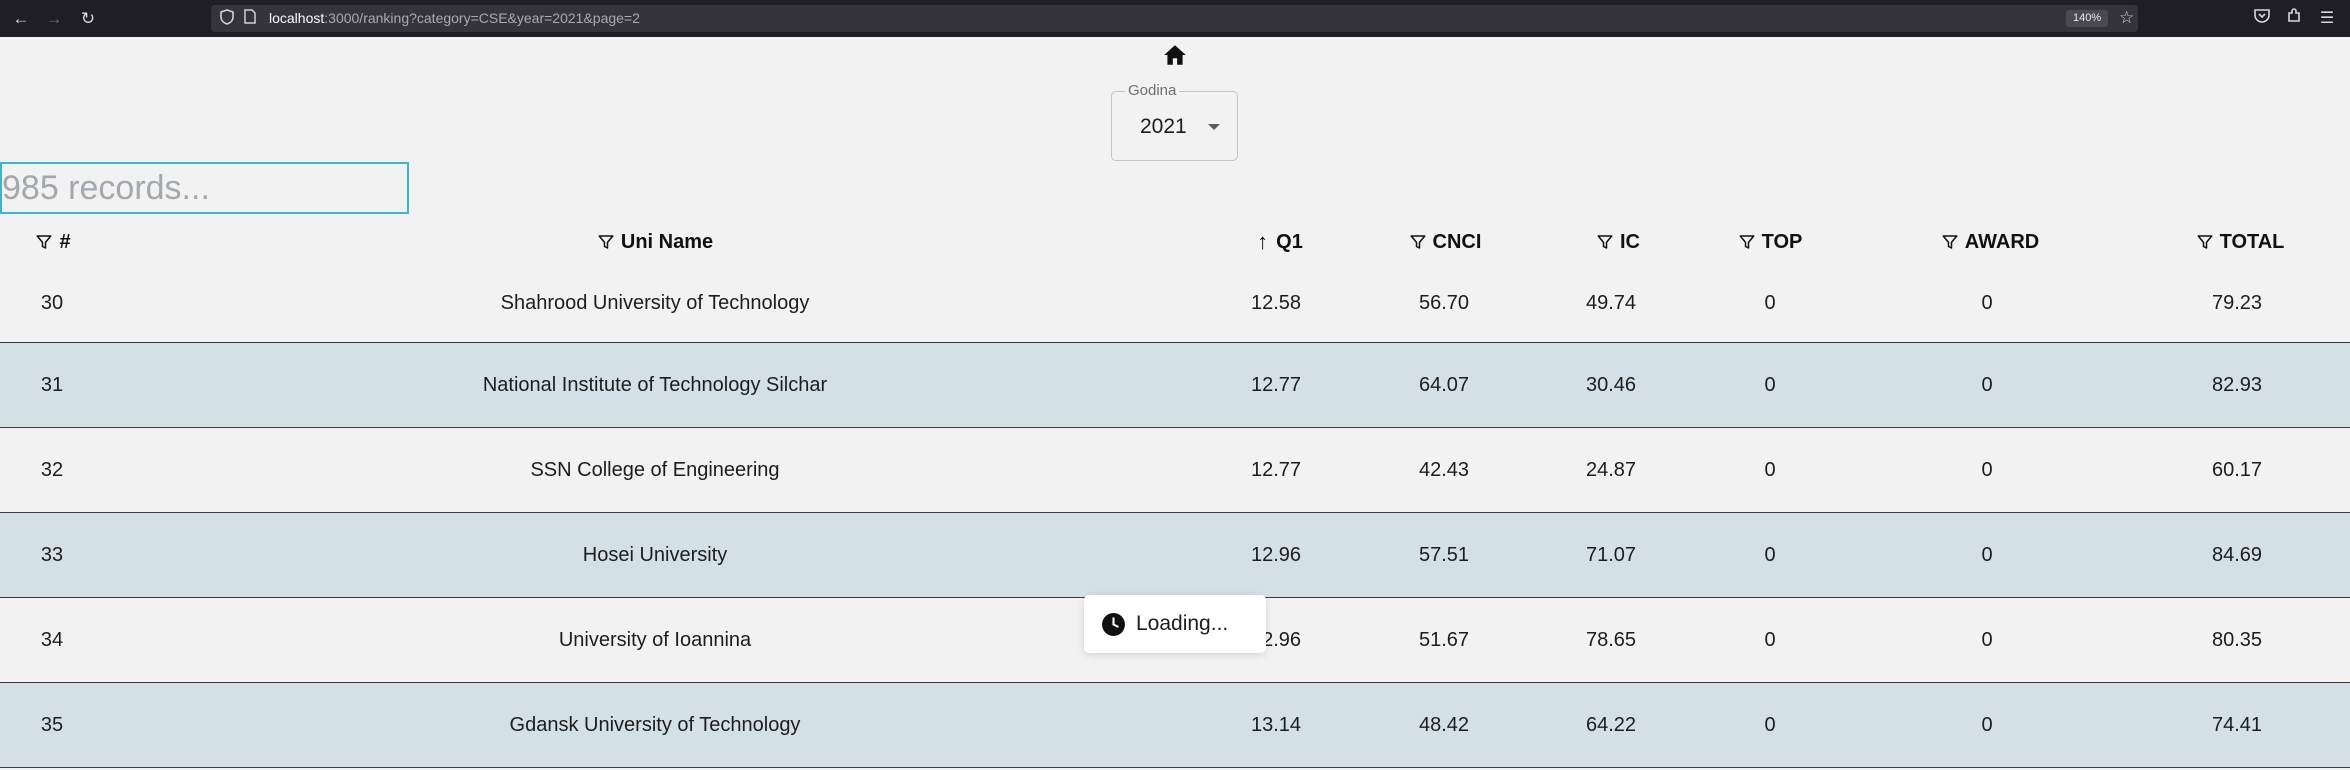 This screenshot has height=770, width=2350. I want to click on url-host: localhost, so click(297, 18).